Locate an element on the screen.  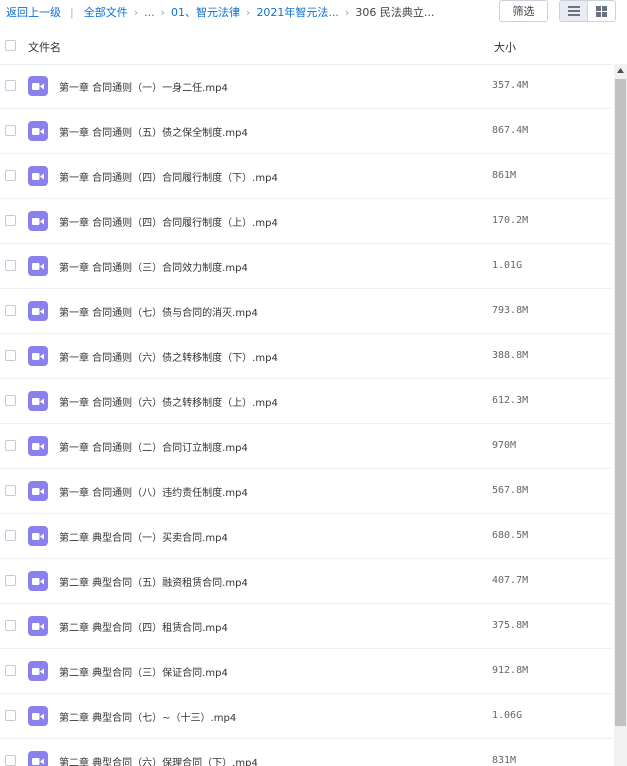
file-name: 第一章 合同通则（六）债之转移制度（下）.mp4 is located at coordinates (168, 356).